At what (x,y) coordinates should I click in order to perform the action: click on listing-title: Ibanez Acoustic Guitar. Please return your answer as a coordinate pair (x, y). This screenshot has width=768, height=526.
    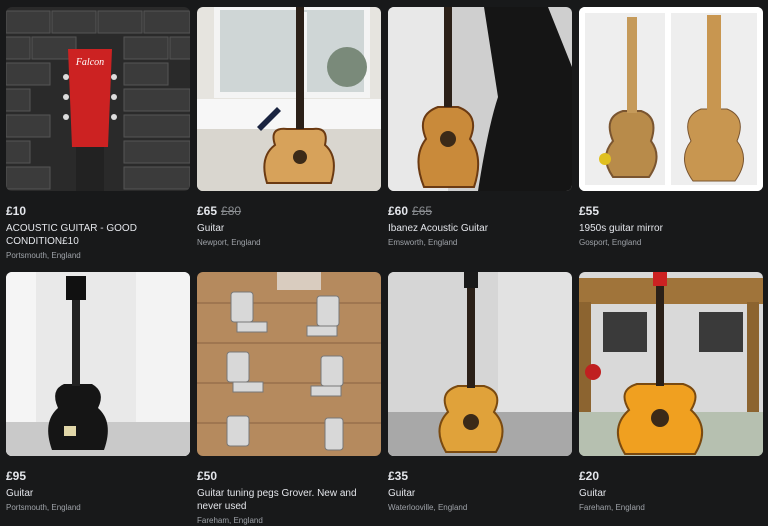
    Looking at the image, I should click on (480, 228).